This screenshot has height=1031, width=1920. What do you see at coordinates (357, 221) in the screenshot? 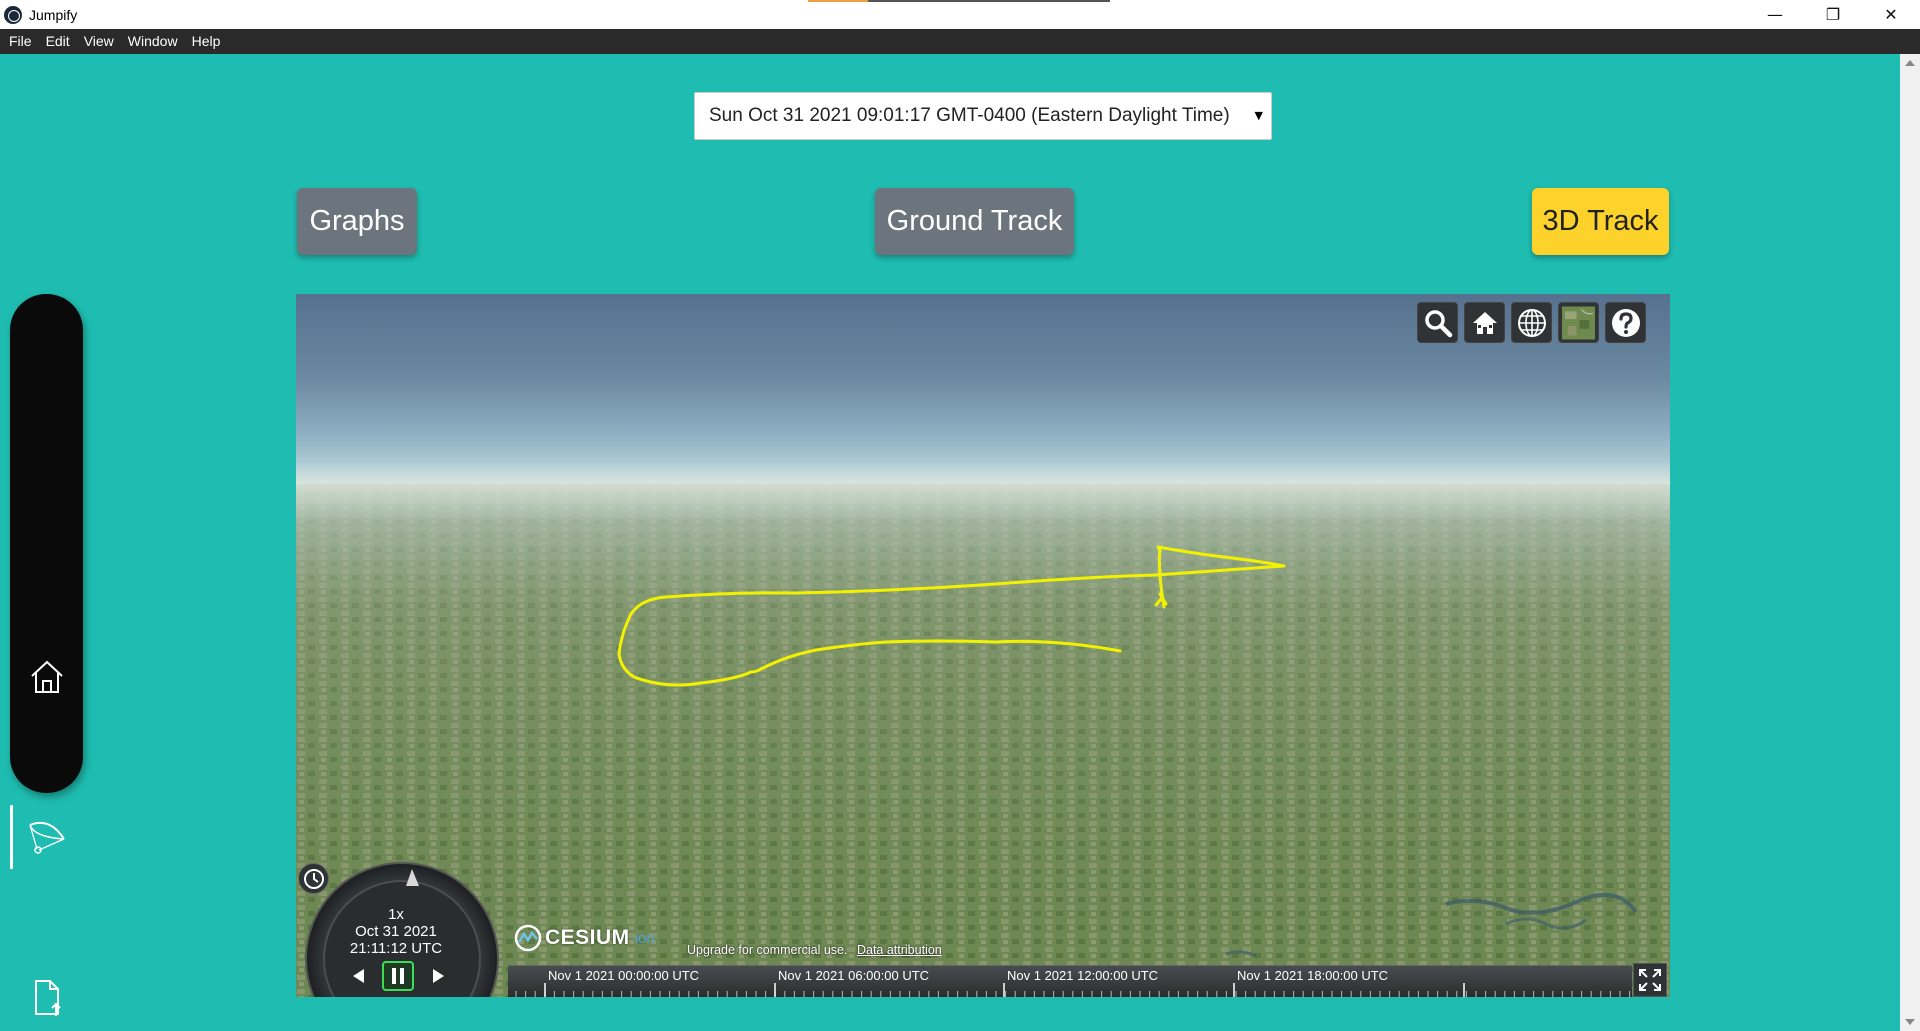
I see `graphs-button: Graphs` at bounding box center [357, 221].